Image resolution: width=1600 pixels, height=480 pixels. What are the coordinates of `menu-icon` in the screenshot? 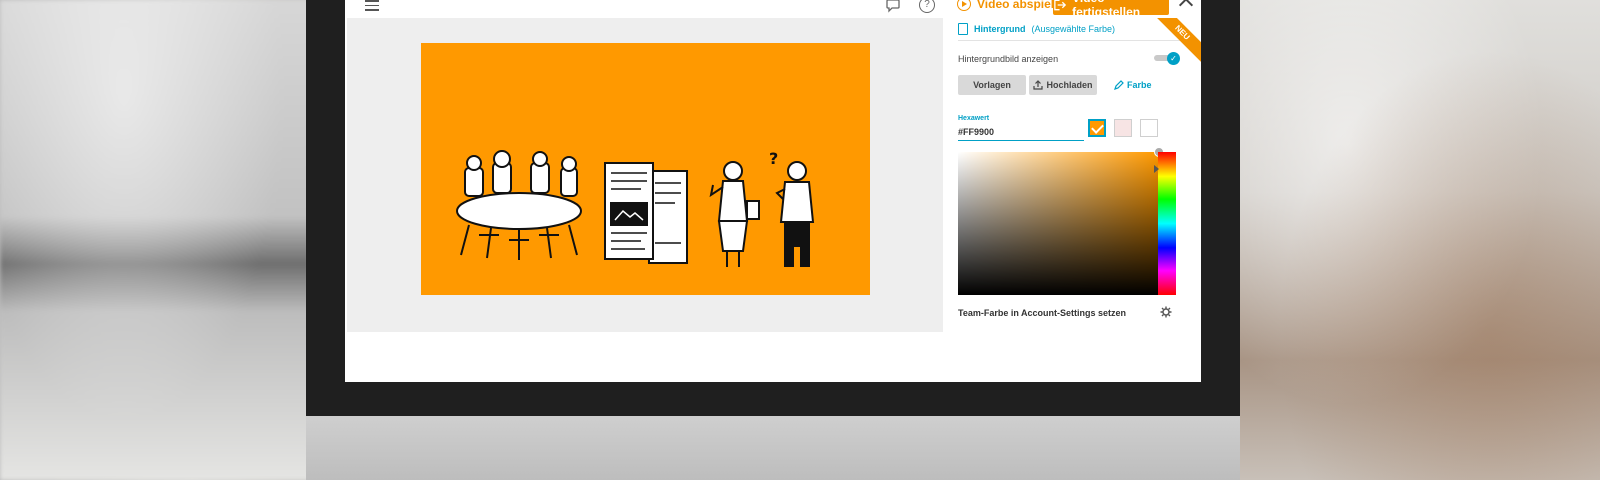 It's located at (372, 5).